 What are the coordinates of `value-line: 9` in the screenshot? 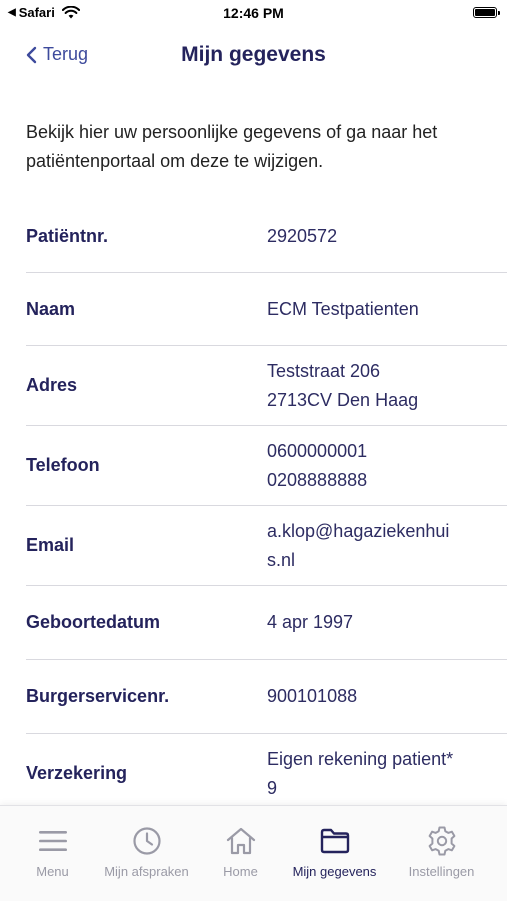 It's located at (272, 787).